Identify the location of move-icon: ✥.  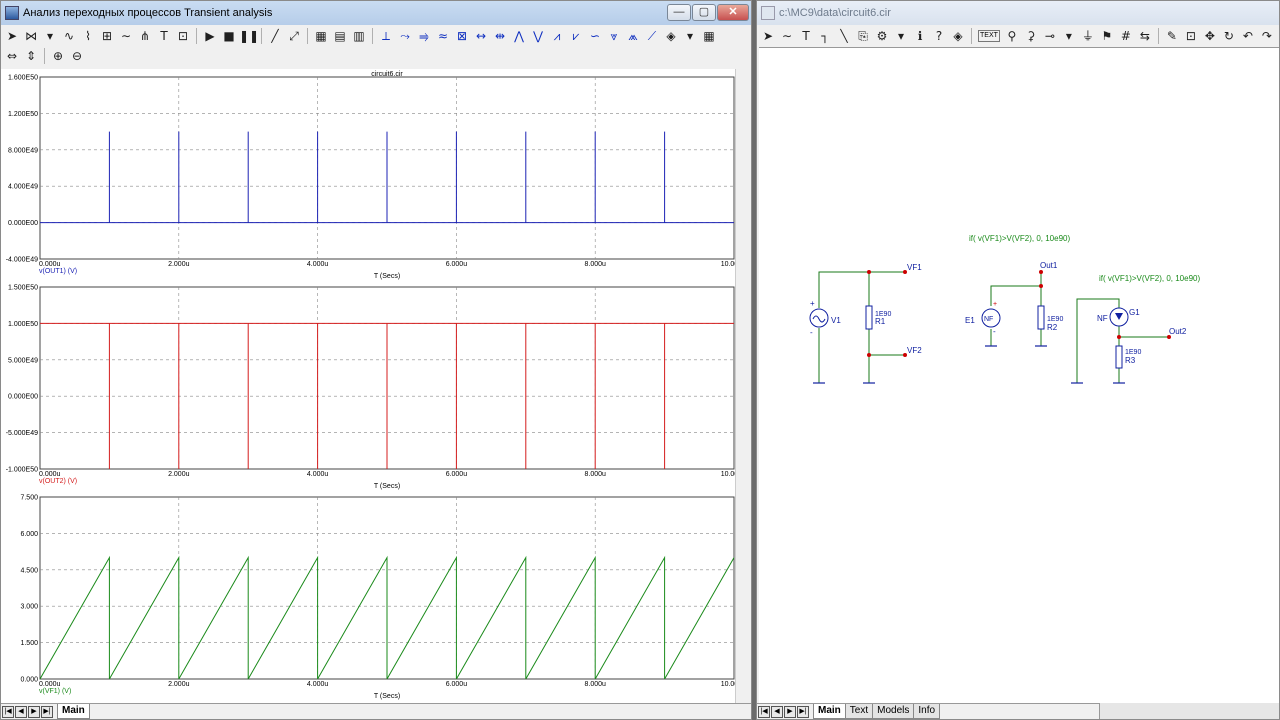
(1210, 36).